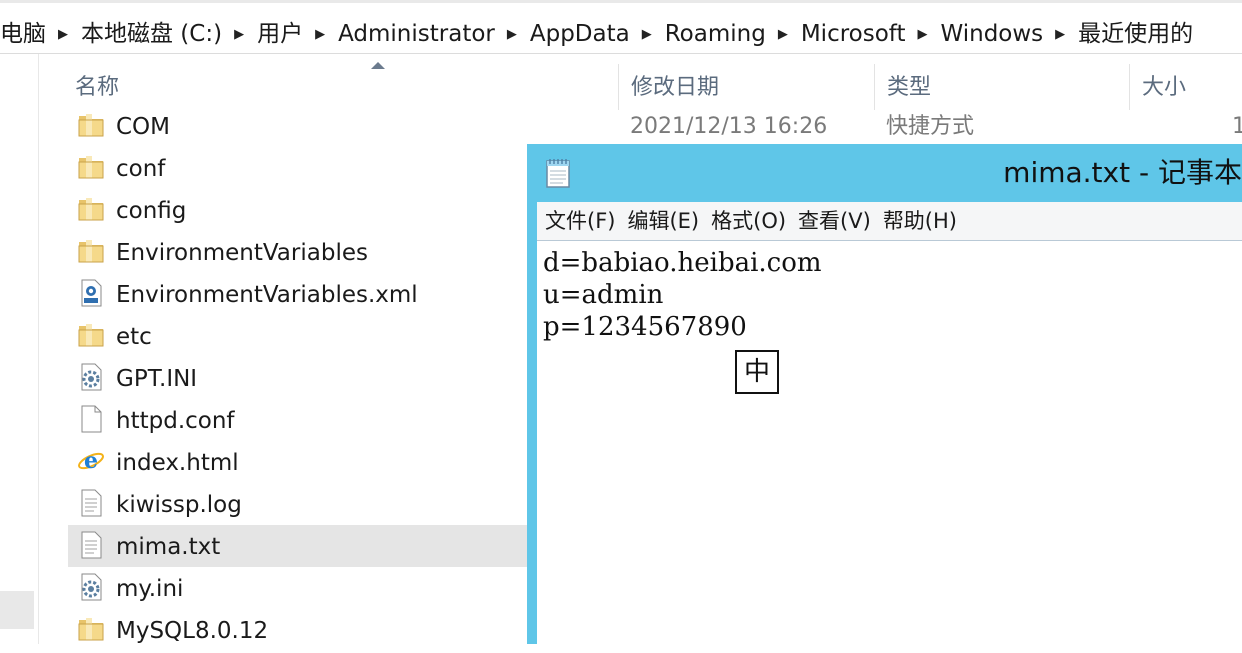  Describe the element at coordinates (175, 421) in the screenshot. I see `file-name: httpd.conf` at that location.